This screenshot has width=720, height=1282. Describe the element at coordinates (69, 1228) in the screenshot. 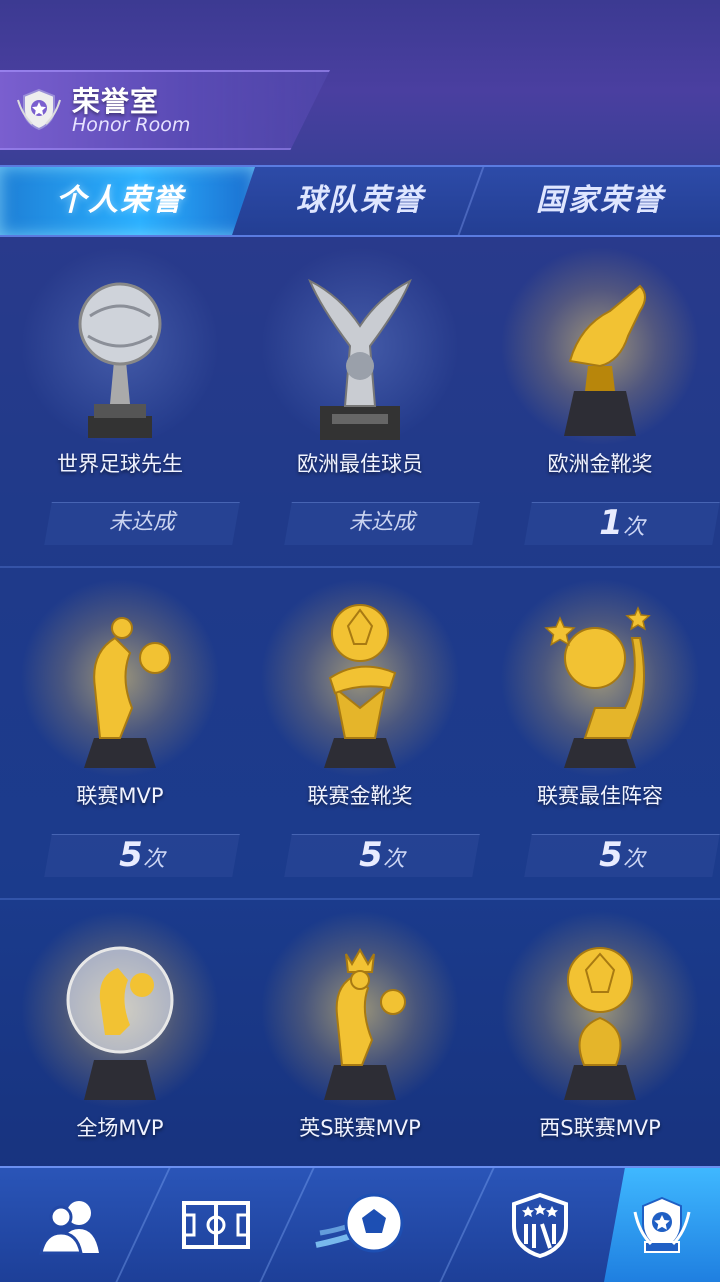

I see `players-icon` at that location.